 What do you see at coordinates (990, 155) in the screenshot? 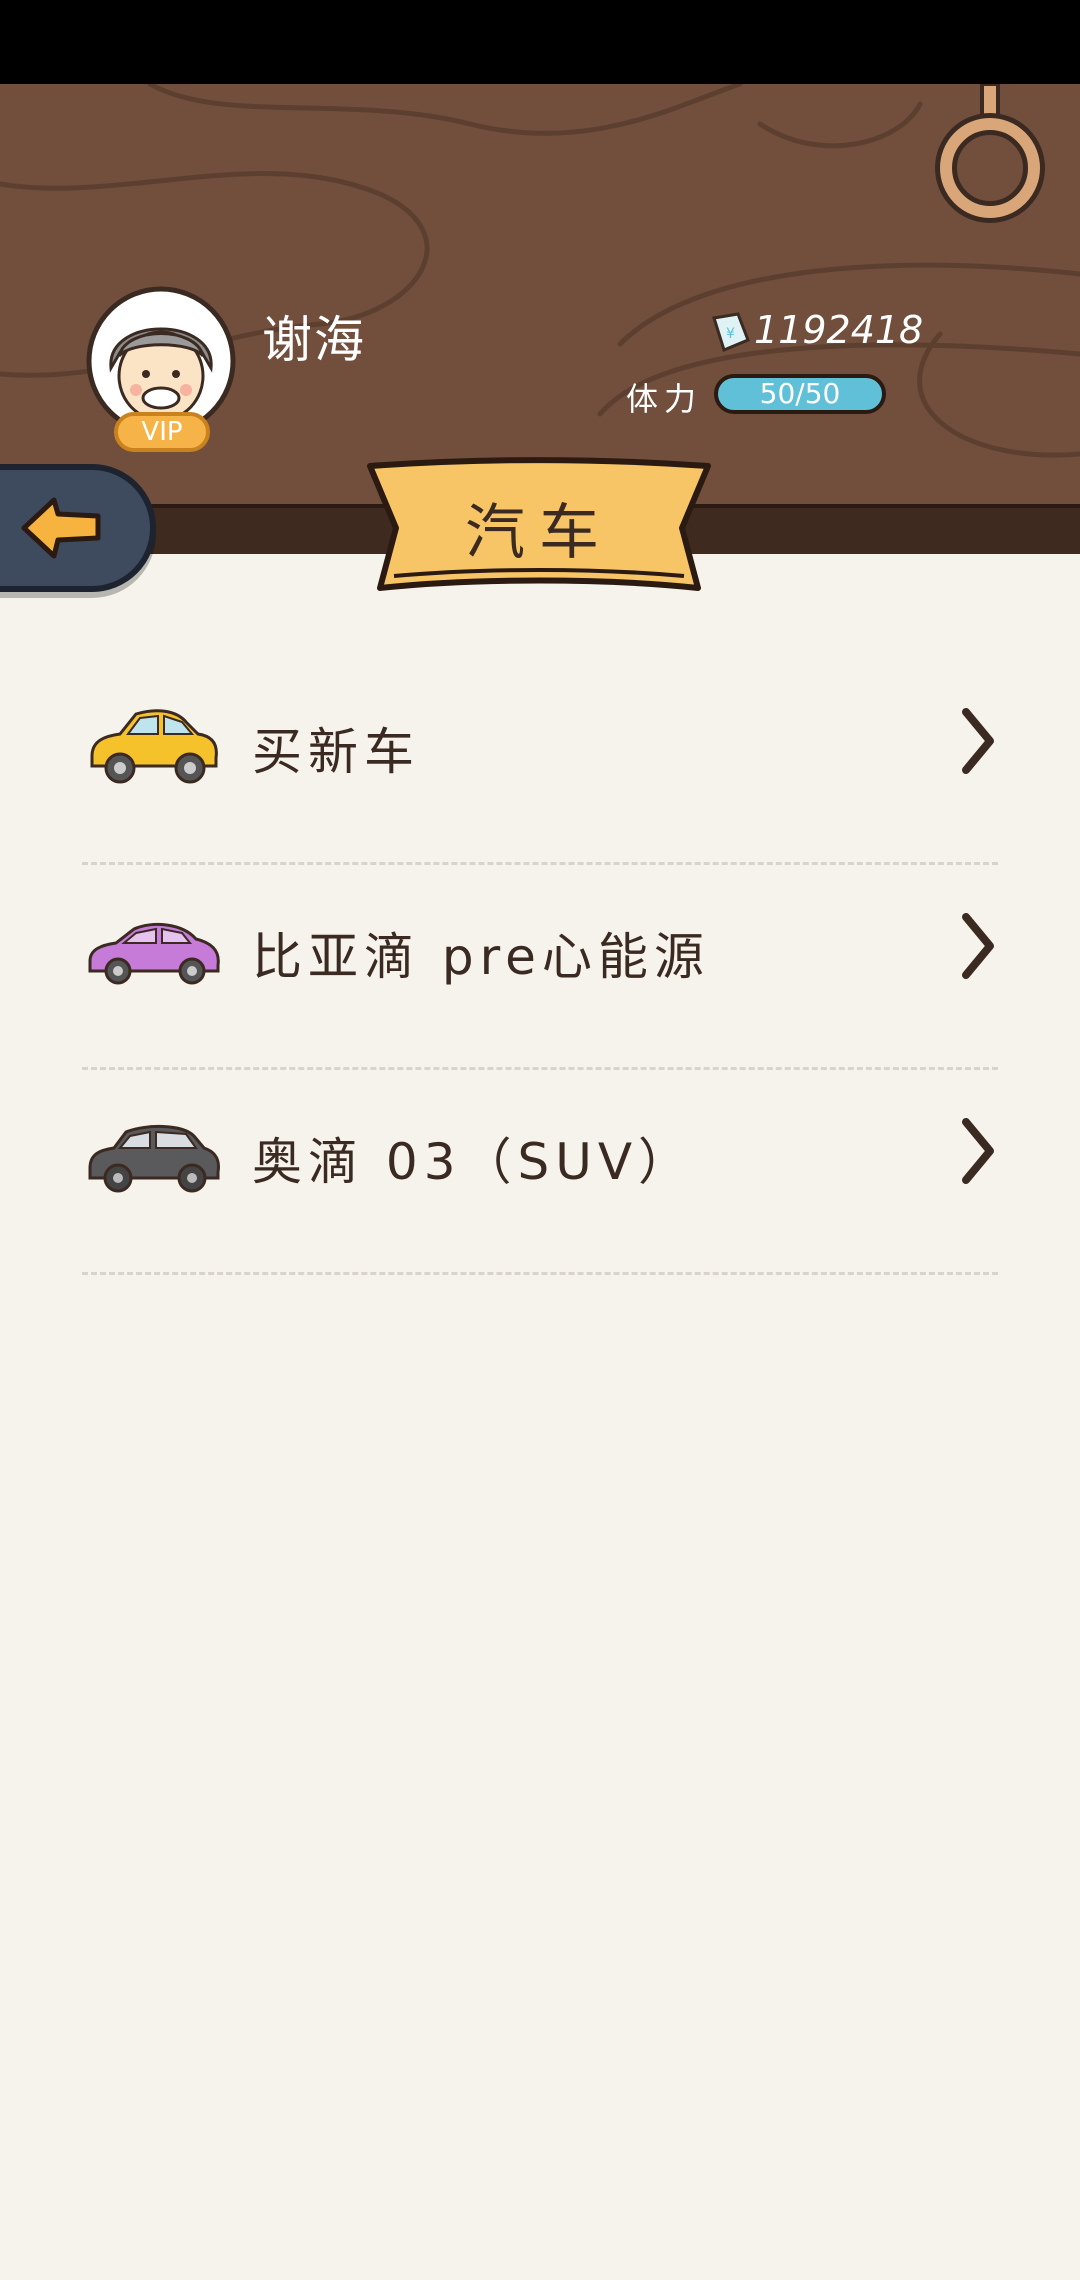
I see `pull-ring-icon` at bounding box center [990, 155].